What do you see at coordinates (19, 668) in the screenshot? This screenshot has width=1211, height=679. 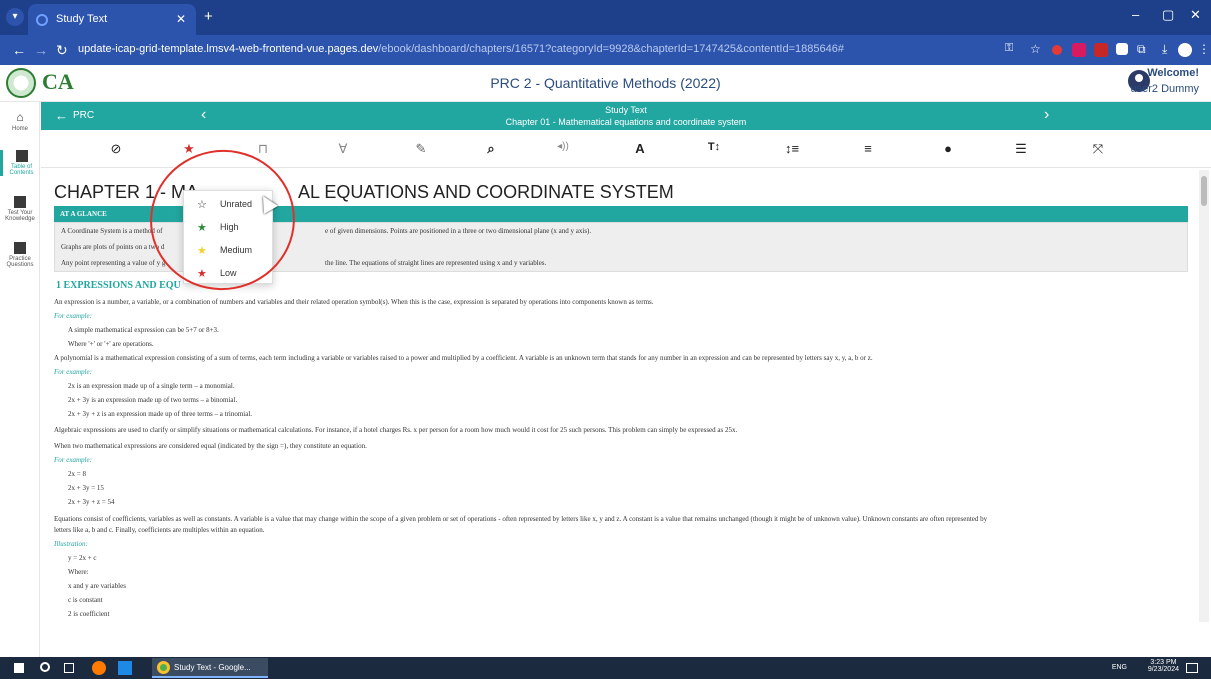 I see `windows-start-icon` at bounding box center [19, 668].